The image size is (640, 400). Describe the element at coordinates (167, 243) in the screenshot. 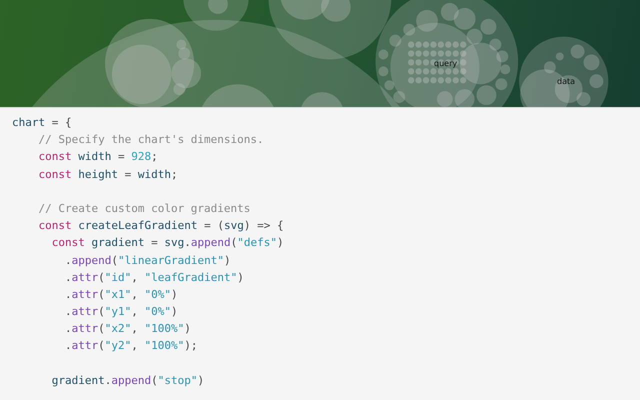

I see `code-line: const gradient = svg.append("defs")` at that location.